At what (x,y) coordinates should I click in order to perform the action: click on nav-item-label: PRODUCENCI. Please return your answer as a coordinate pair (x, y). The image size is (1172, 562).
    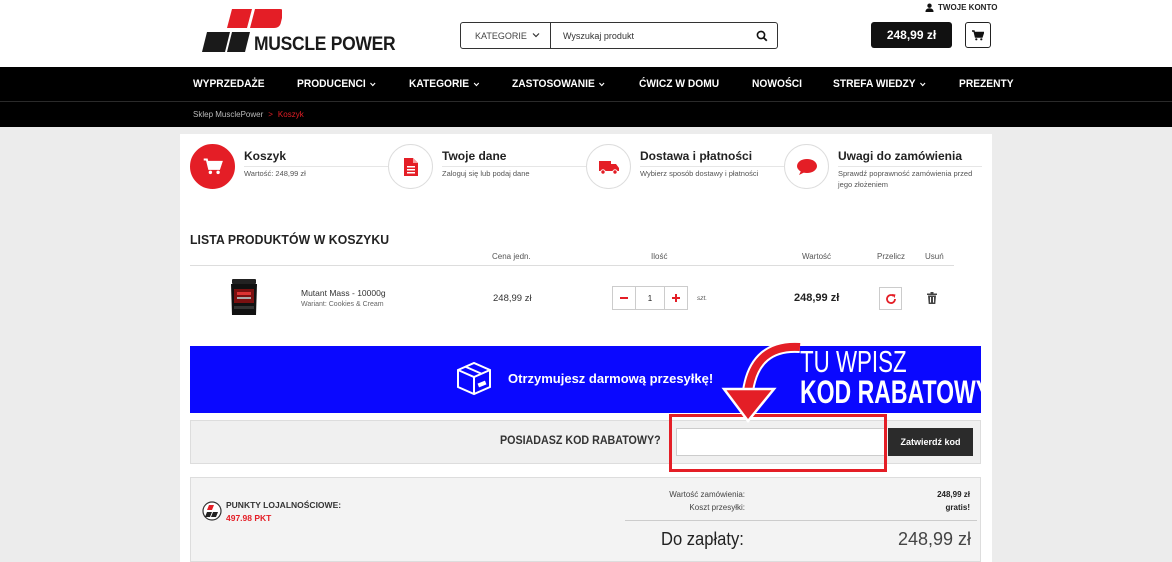
    Looking at the image, I should click on (331, 84).